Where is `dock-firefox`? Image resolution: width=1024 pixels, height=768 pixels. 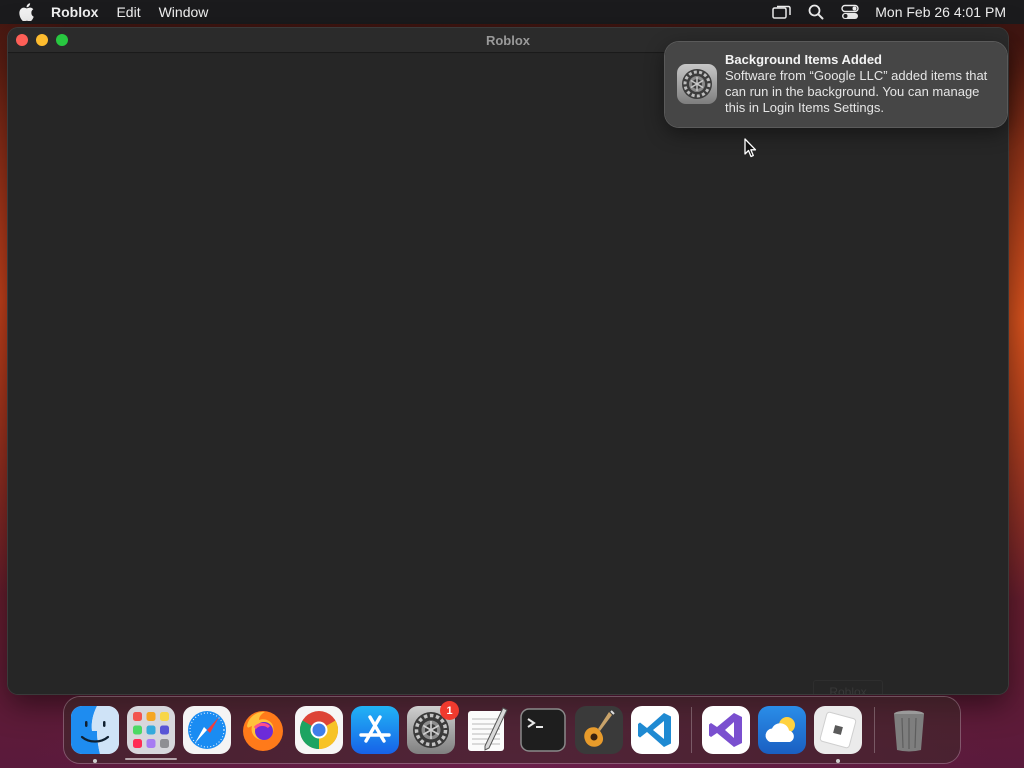
dock-firefox is located at coordinates (263, 730).